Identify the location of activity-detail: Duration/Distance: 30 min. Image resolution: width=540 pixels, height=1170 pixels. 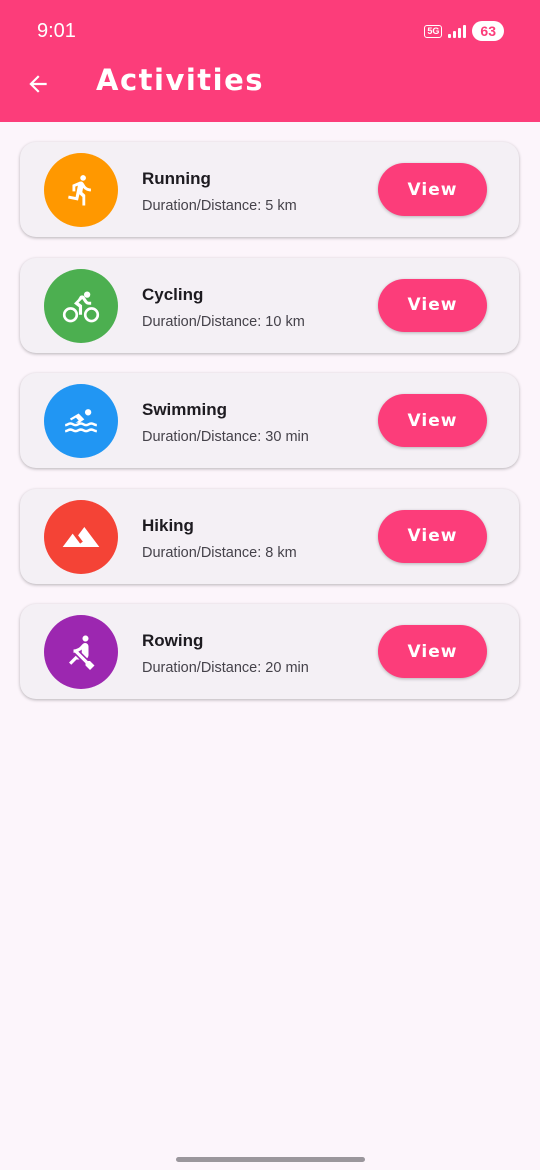
(225, 437).